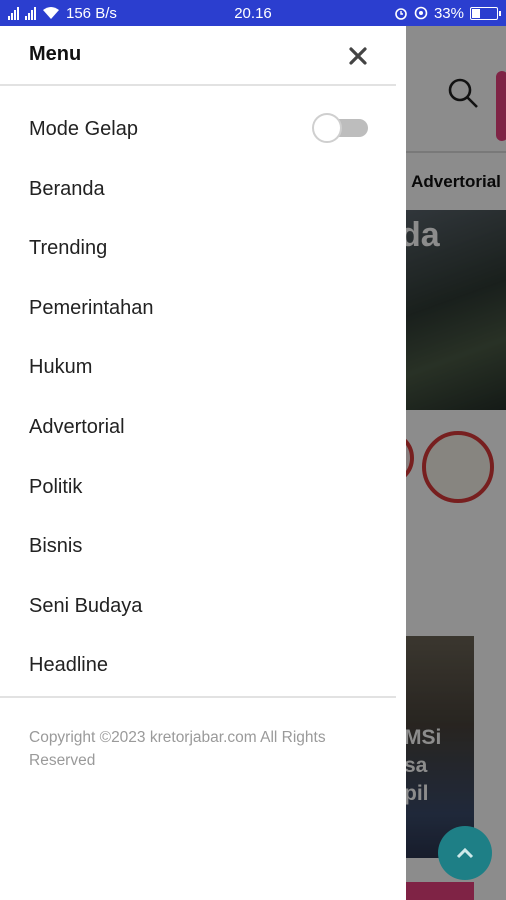  Describe the element at coordinates (55, 546) in the screenshot. I see `menu-item-bisnis: Bisnis` at that location.